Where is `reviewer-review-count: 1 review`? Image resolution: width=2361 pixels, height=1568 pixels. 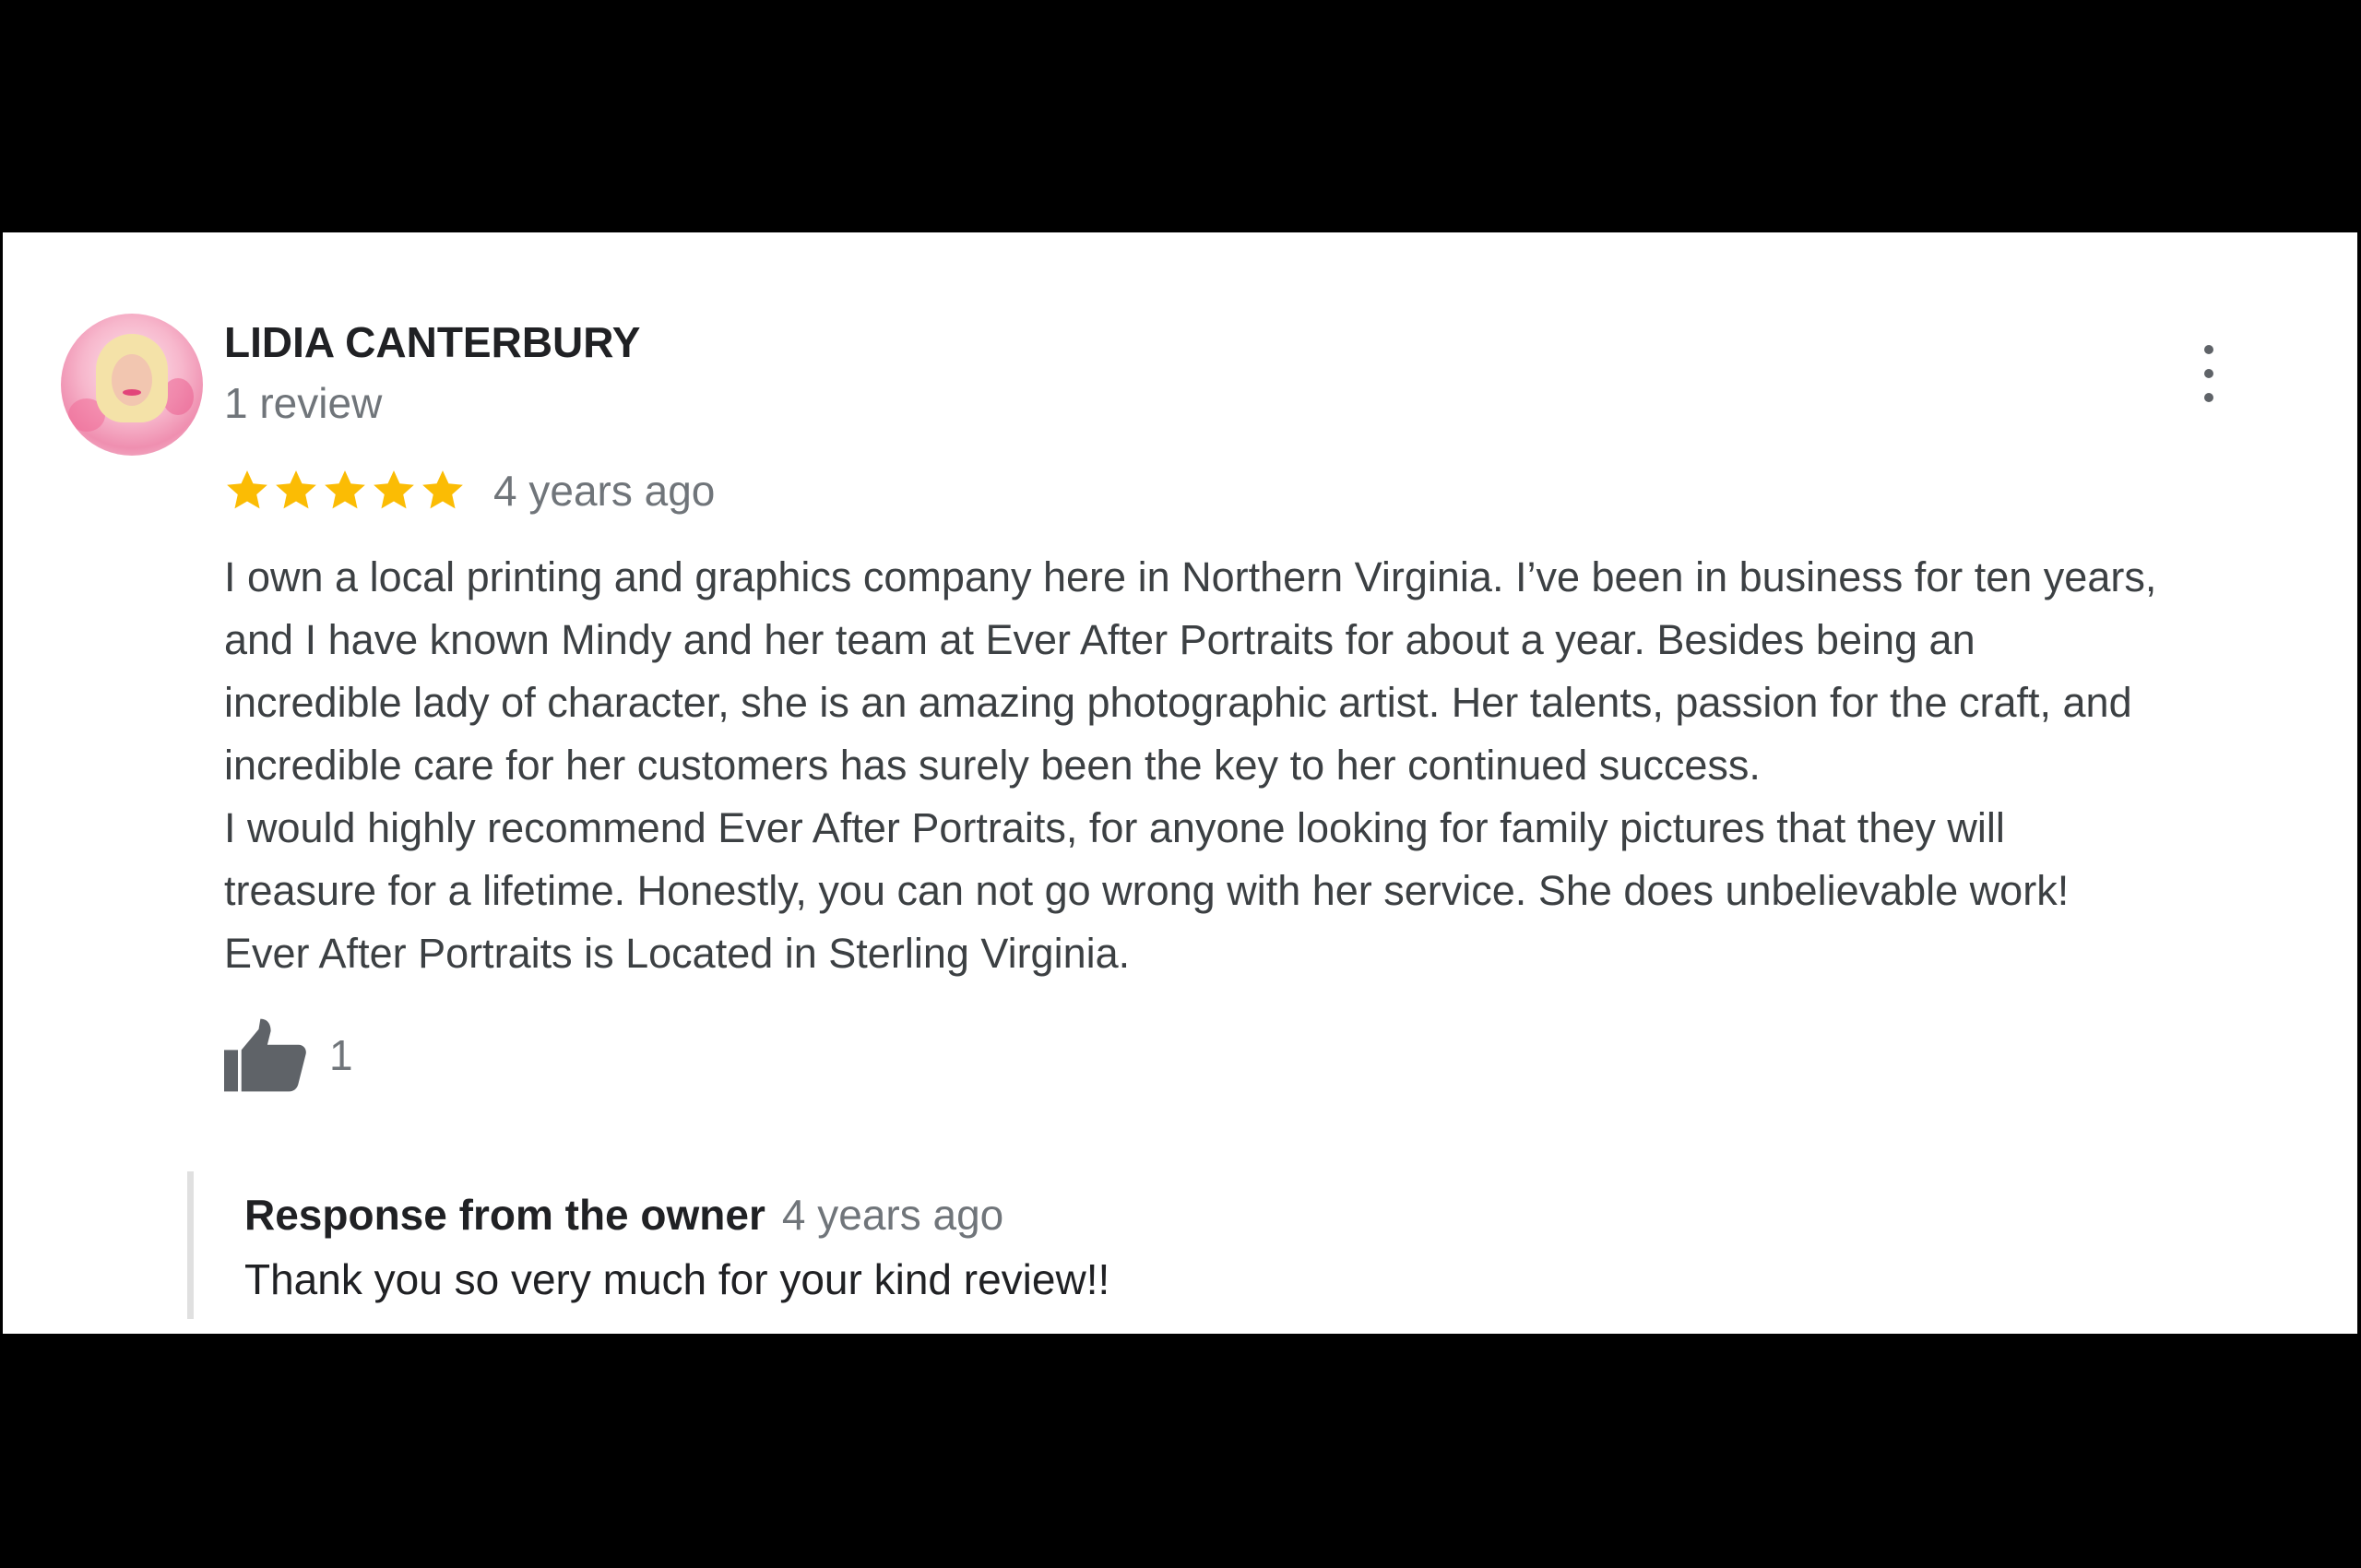 reviewer-review-count: 1 review is located at coordinates (303, 403).